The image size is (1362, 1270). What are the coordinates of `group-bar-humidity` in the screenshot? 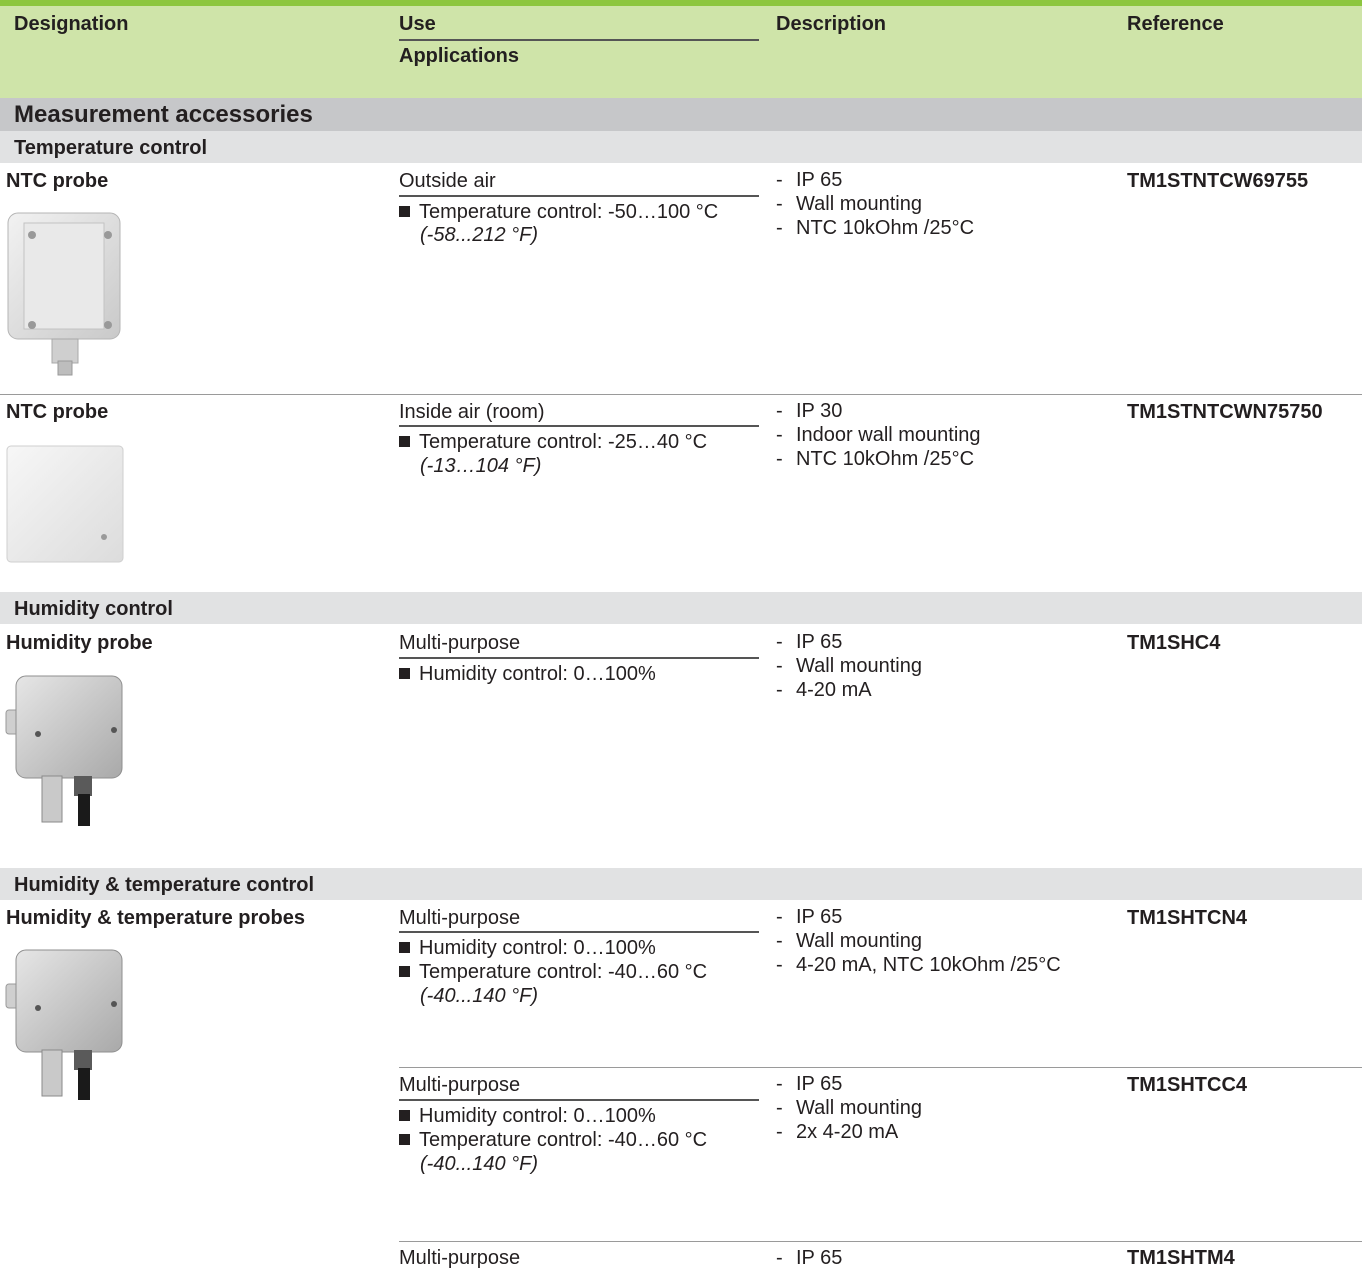 It's located at (681, 608).